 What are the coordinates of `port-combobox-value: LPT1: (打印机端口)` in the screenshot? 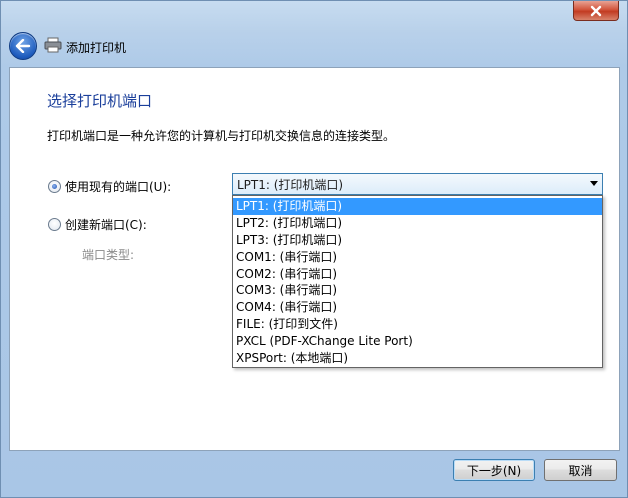 It's located at (290, 184).